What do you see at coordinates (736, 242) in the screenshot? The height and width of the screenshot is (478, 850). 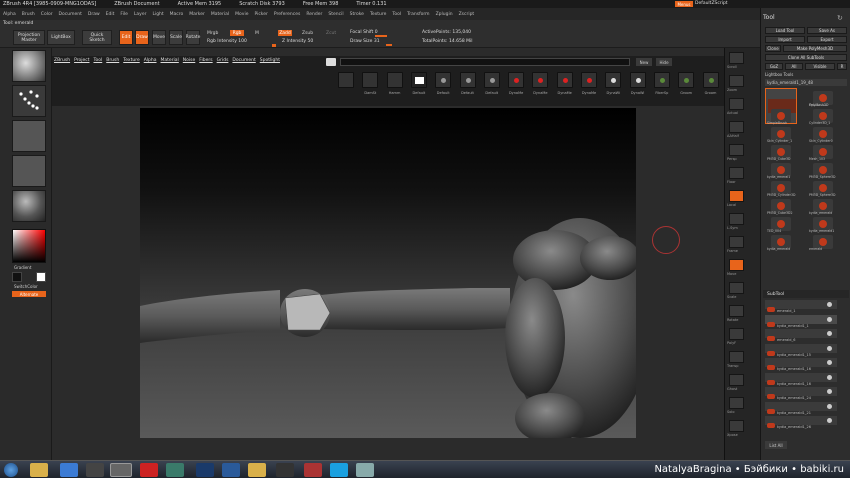 I see `view-frame-icon` at bounding box center [736, 242].